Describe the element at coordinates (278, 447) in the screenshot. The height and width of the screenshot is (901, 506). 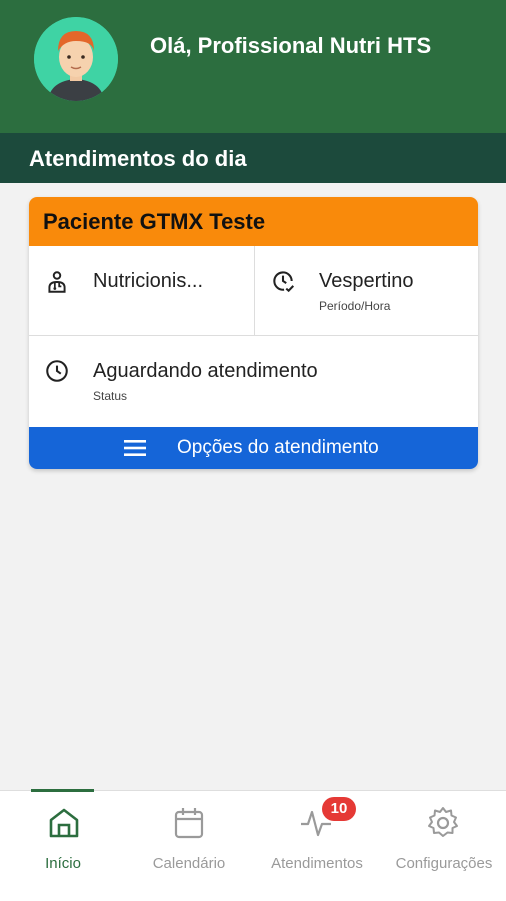
I see `options-label: Opções do atendimento` at that location.